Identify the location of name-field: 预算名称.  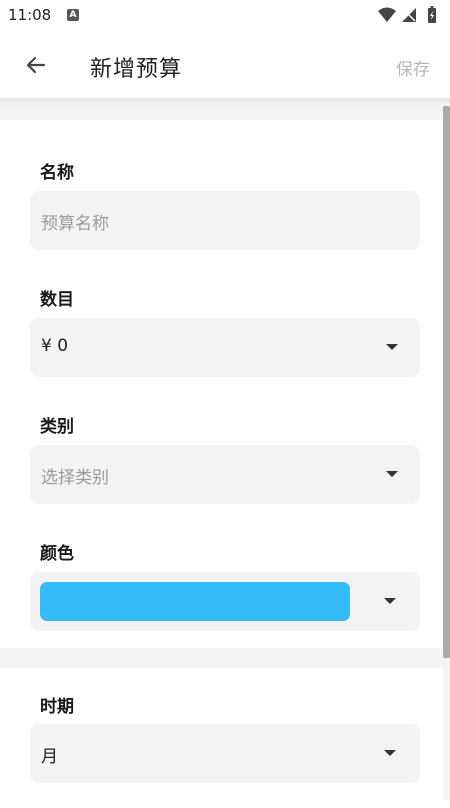
(225, 220).